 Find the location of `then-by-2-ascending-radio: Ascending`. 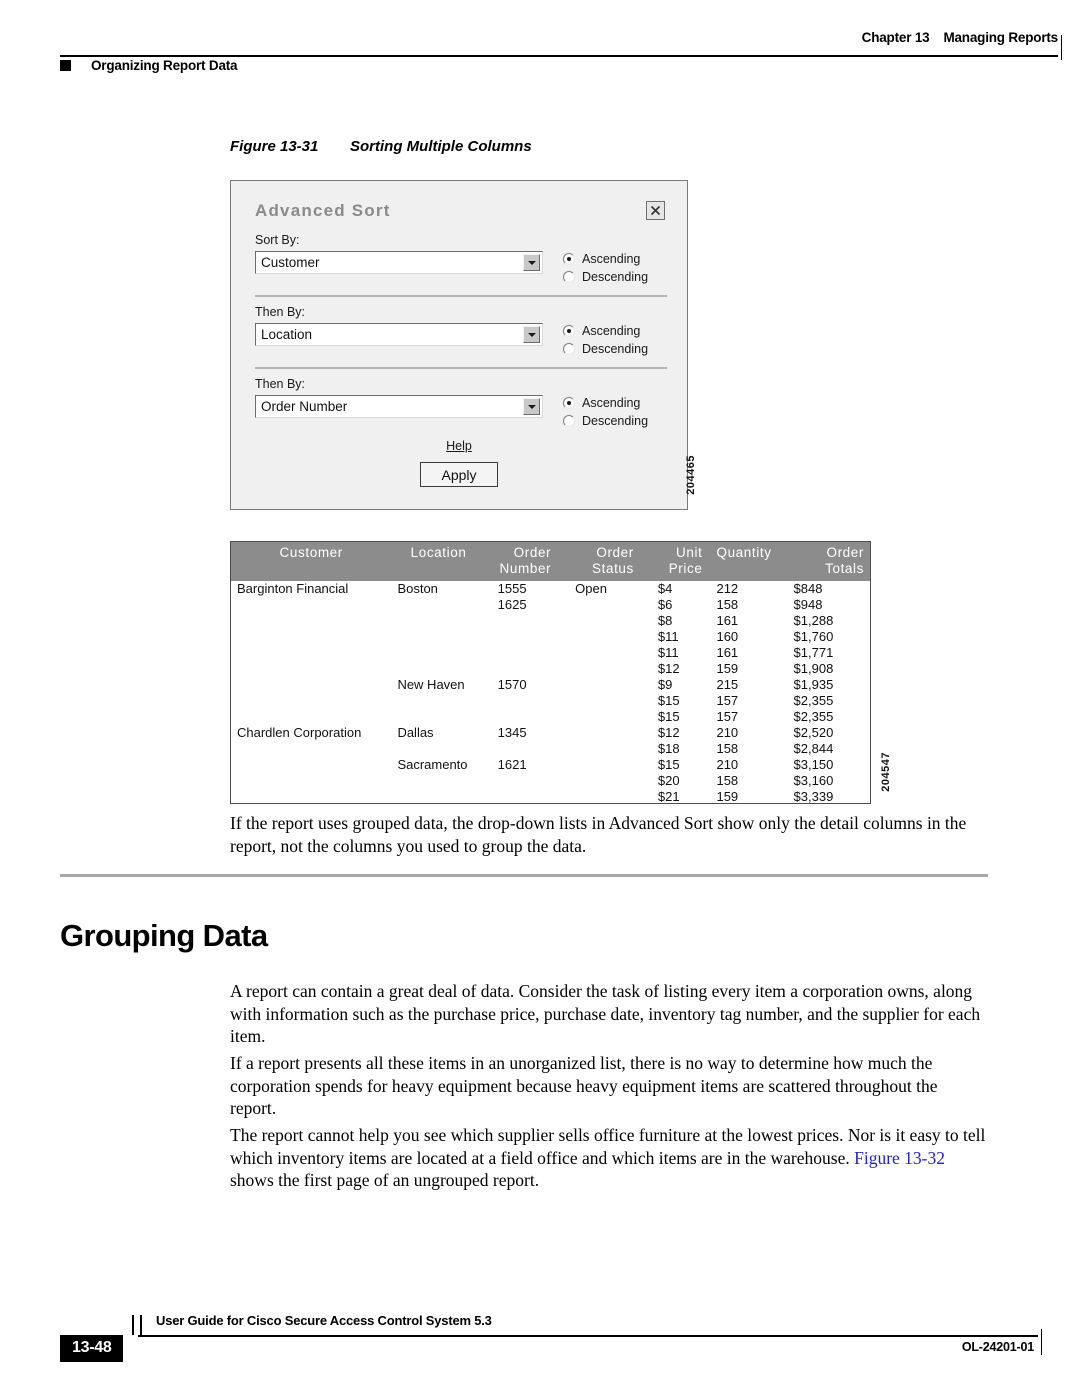

then-by-2-ascending-radio: Ascending is located at coordinates (605, 403).